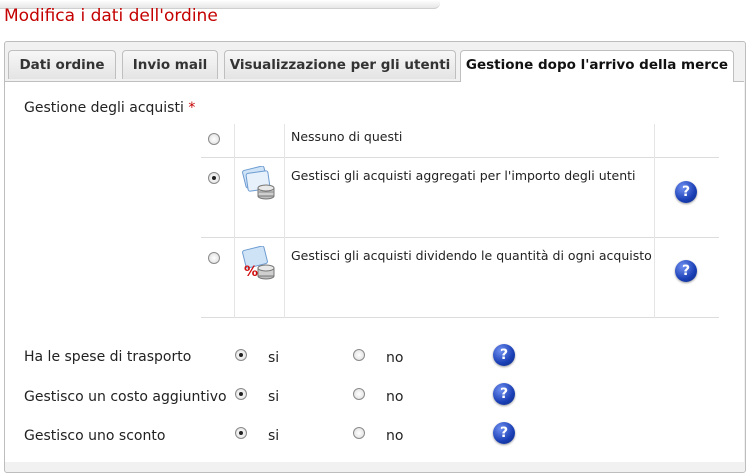 Image resolution: width=748 pixels, height=473 pixels. Describe the element at coordinates (241, 394) in the screenshot. I see `additional-cost-yes-radio` at that location.